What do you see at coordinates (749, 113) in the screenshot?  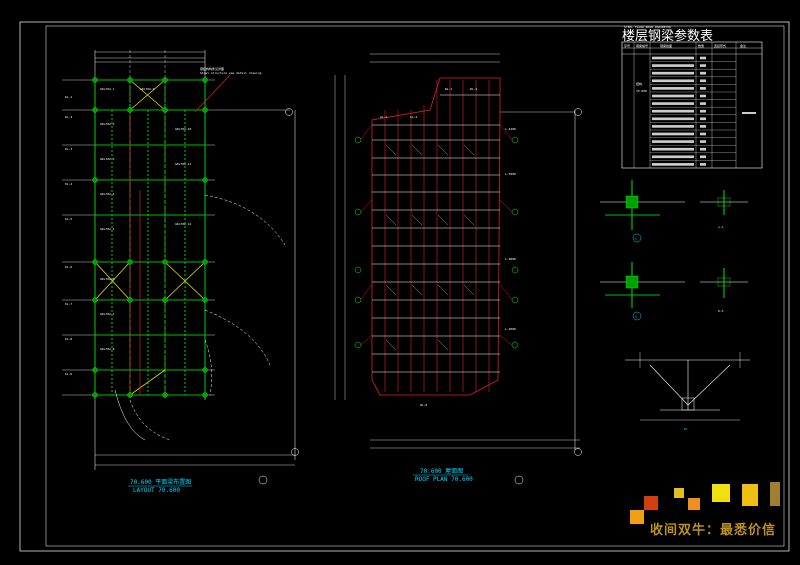 I see `table-remark-text` at bounding box center [749, 113].